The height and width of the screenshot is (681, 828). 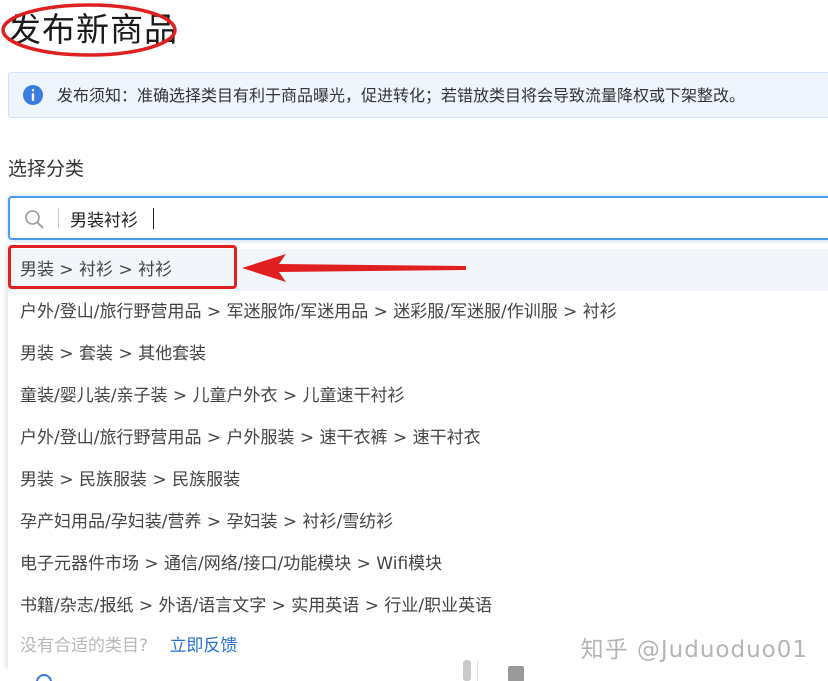 I want to click on feedback-link: 立即反馈, so click(x=203, y=646).